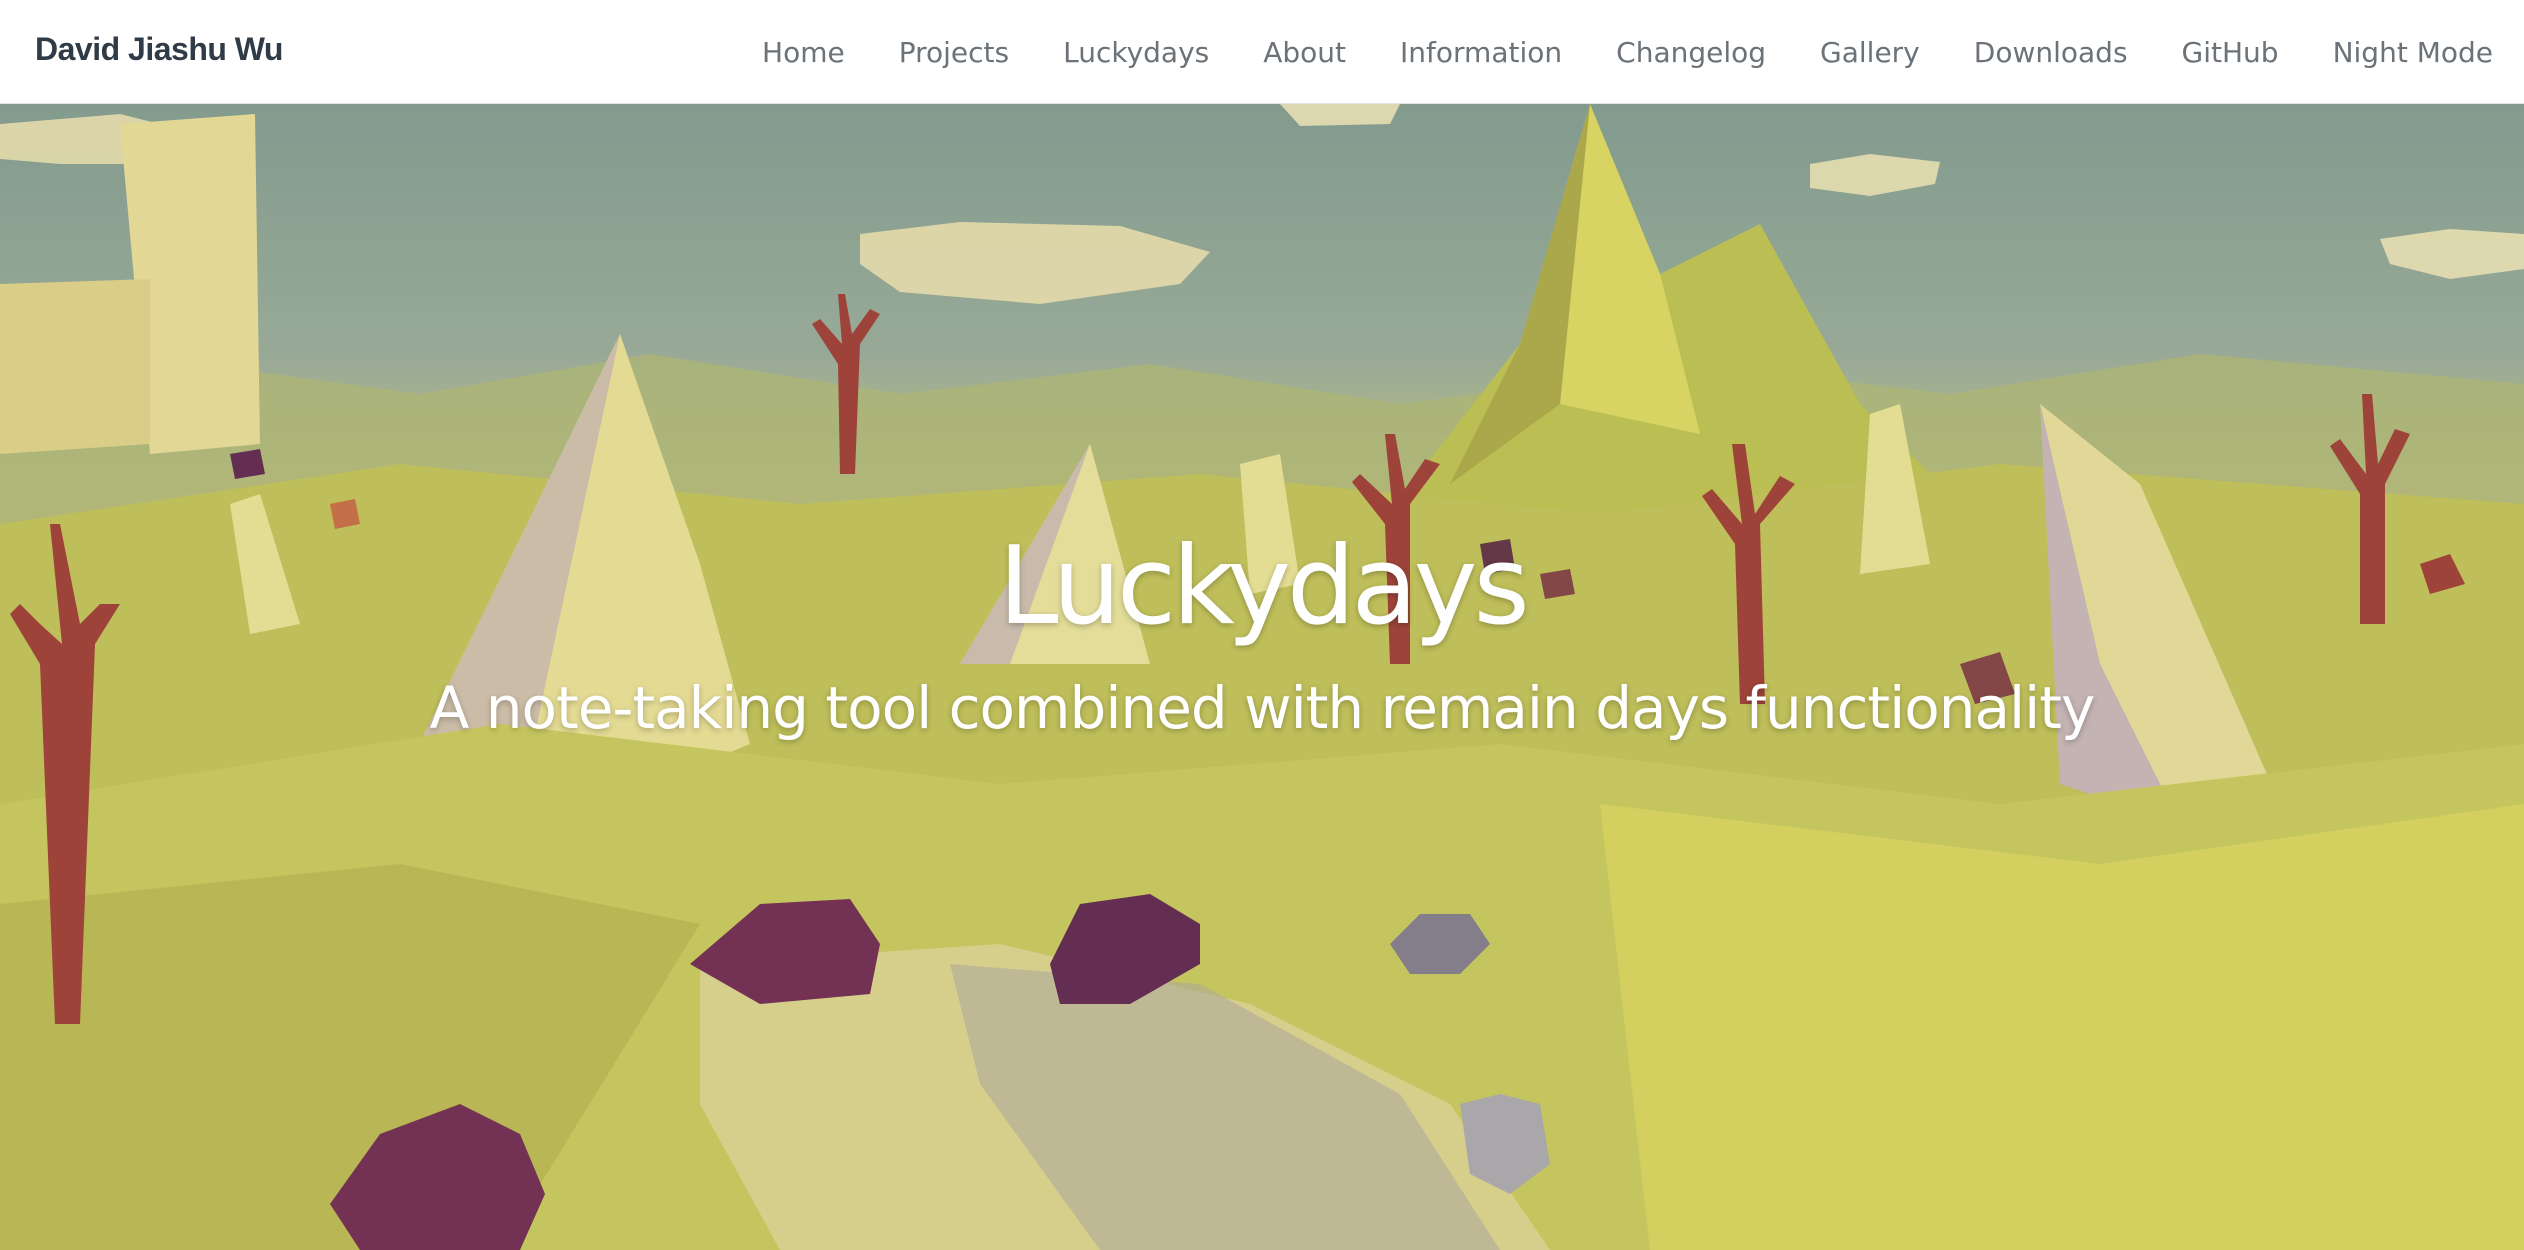  Describe the element at coordinates (2051, 52) in the screenshot. I see `nav-link-downloads: Downloads` at that location.